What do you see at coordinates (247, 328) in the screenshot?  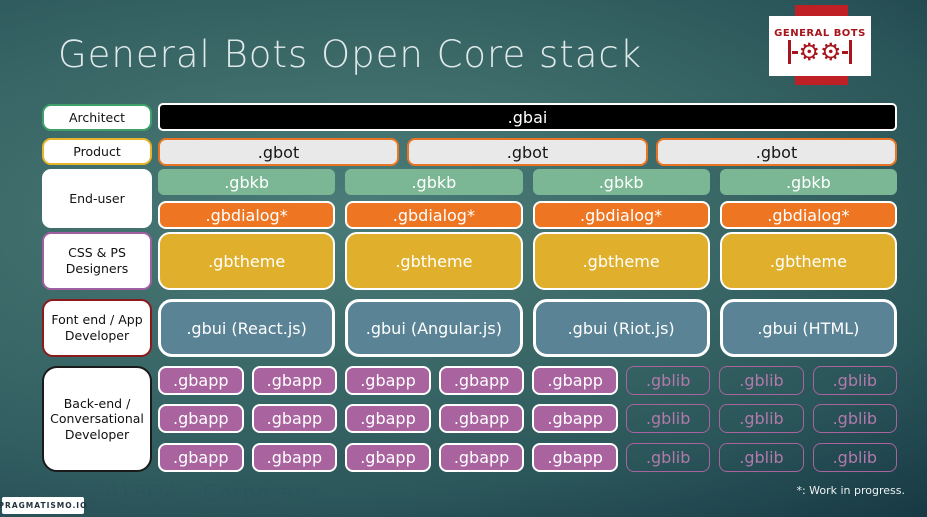 I see `gbui-box: .gbui (React.js)` at bounding box center [247, 328].